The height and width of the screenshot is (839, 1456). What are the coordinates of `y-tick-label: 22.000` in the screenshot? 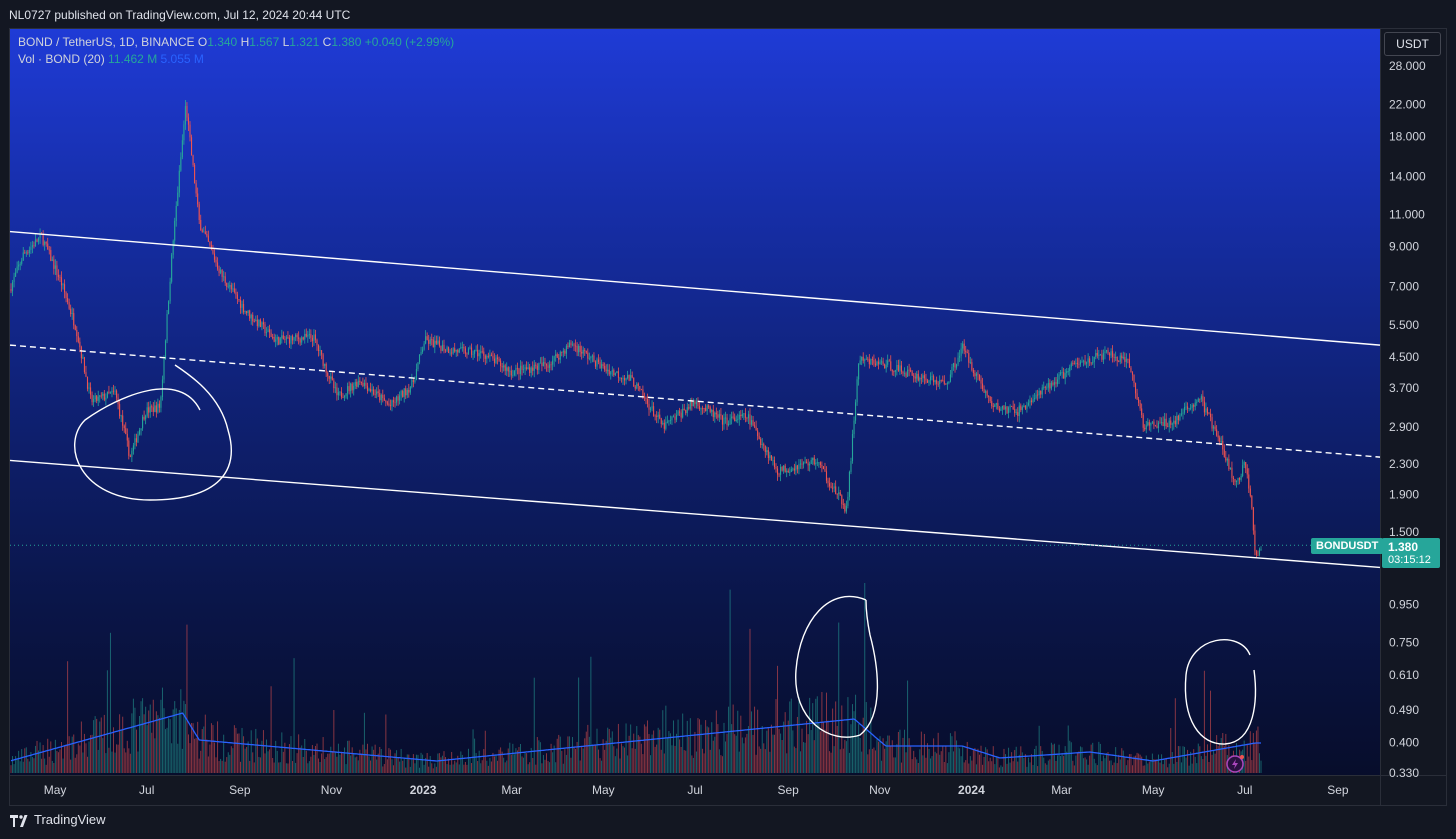 It's located at (1407, 104).